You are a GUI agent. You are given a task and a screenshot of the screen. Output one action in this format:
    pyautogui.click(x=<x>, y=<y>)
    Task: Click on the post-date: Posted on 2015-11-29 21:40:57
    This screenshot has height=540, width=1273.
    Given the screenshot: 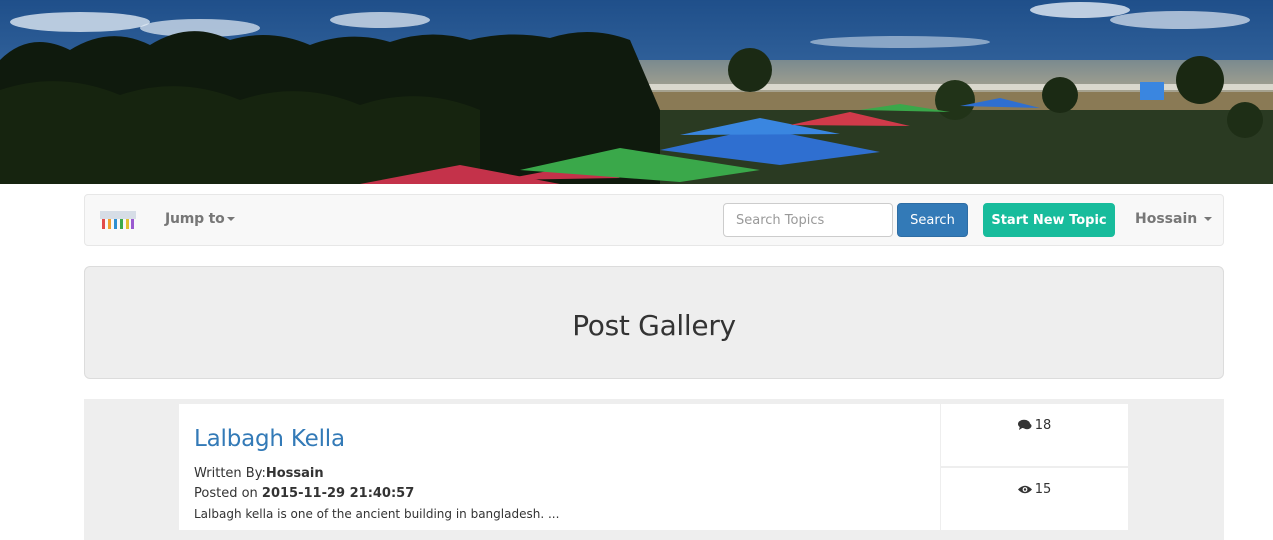 What is the action you would take?
    pyautogui.click(x=304, y=493)
    